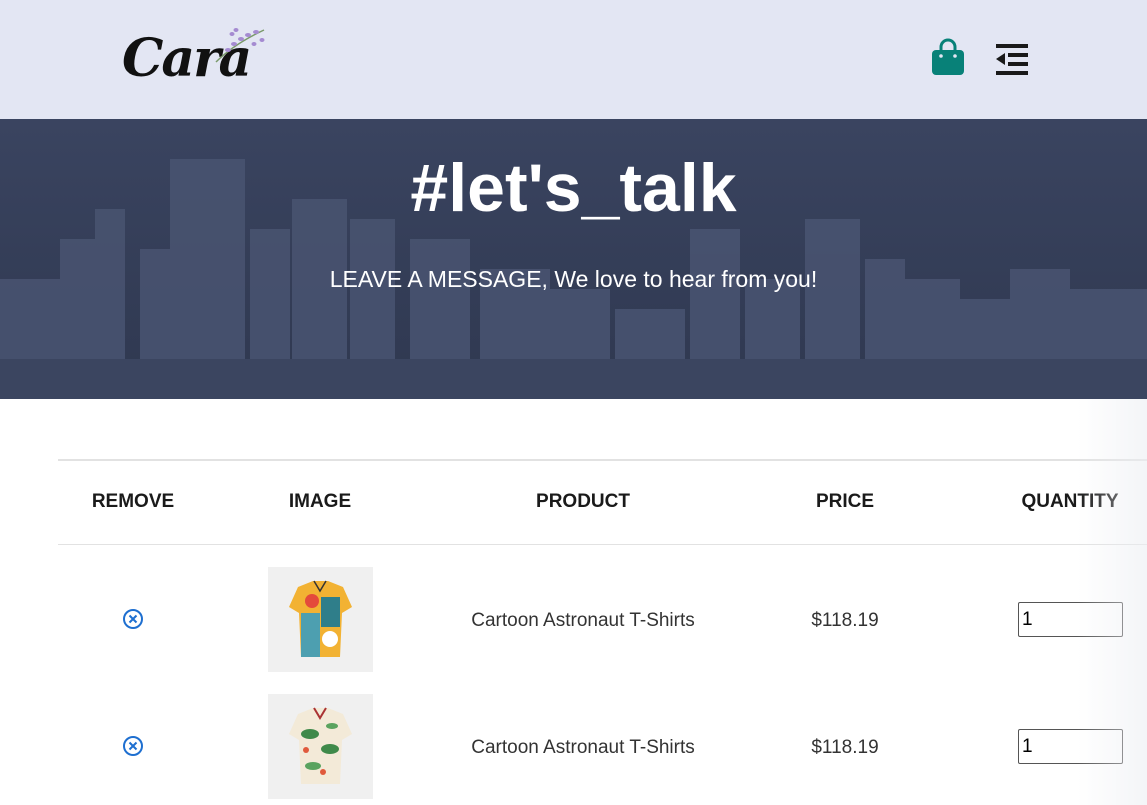 The height and width of the screenshot is (805, 1147). What do you see at coordinates (948, 57) in the screenshot?
I see `shopping-bag-icon` at bounding box center [948, 57].